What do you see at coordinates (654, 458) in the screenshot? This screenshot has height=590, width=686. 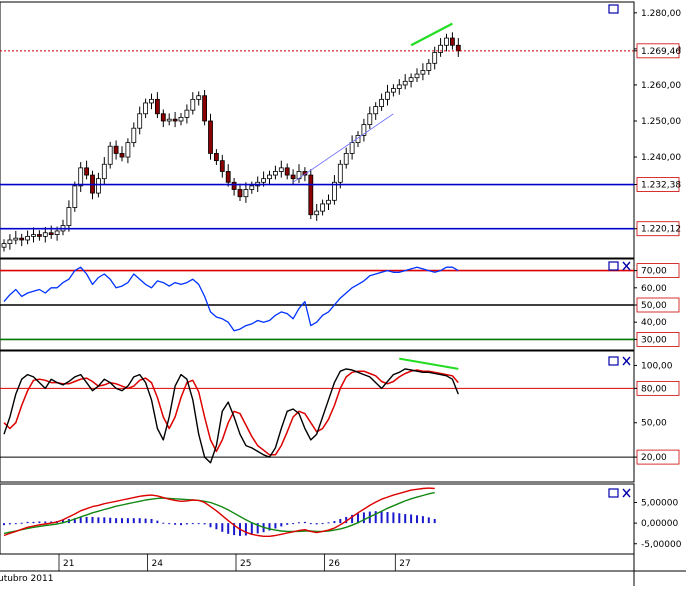 I see `stoch-tick-label: 20,00` at bounding box center [654, 458].